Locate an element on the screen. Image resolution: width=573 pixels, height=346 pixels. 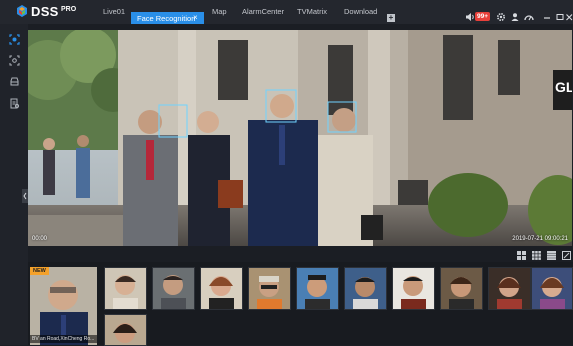
tab-face-recognition-label: Face Recognition is located at coordinates (166, 18).